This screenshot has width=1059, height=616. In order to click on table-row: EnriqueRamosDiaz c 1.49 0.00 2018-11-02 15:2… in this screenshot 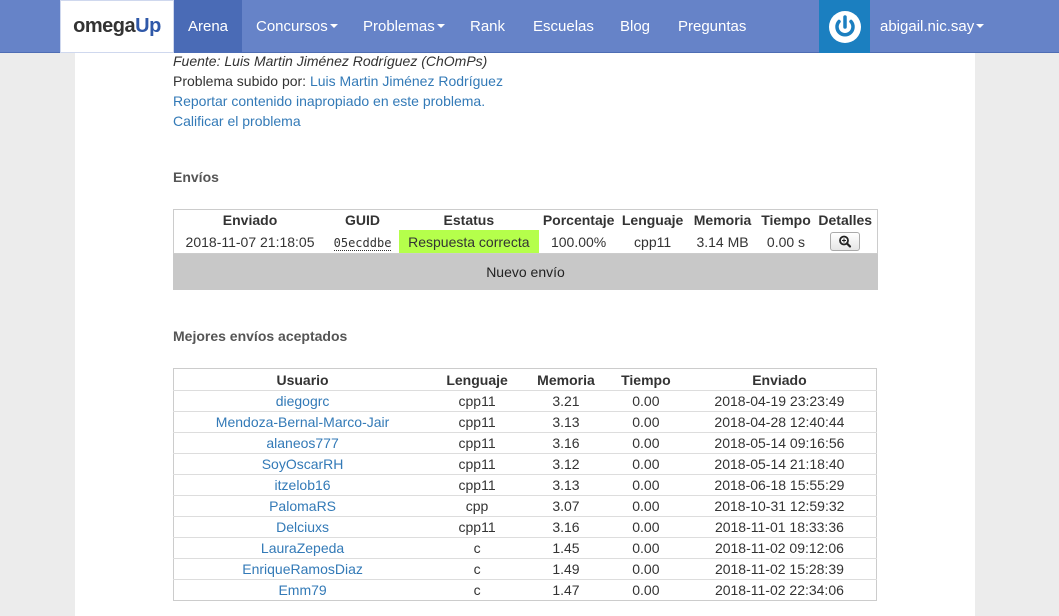, I will do `click(525, 569)`.